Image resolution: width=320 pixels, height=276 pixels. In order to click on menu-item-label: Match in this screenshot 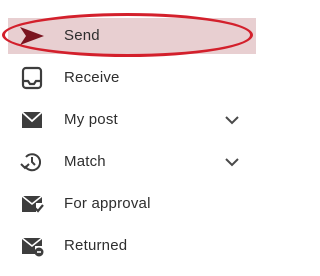, I will do `click(85, 161)`.